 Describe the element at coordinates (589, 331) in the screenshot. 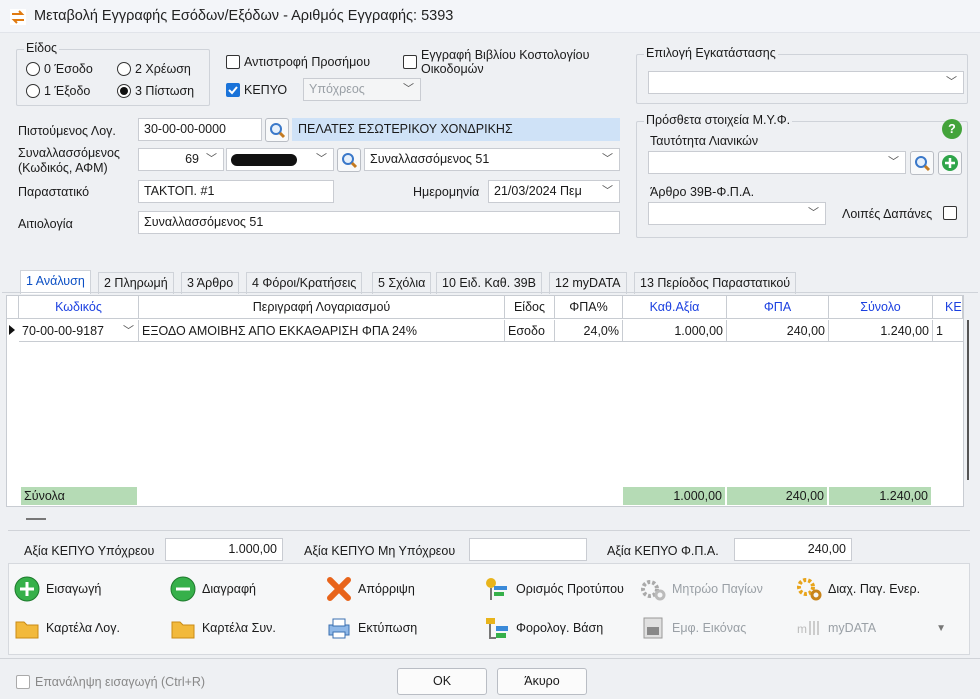

I see `table-row-vat-pct: 24,0%` at that location.